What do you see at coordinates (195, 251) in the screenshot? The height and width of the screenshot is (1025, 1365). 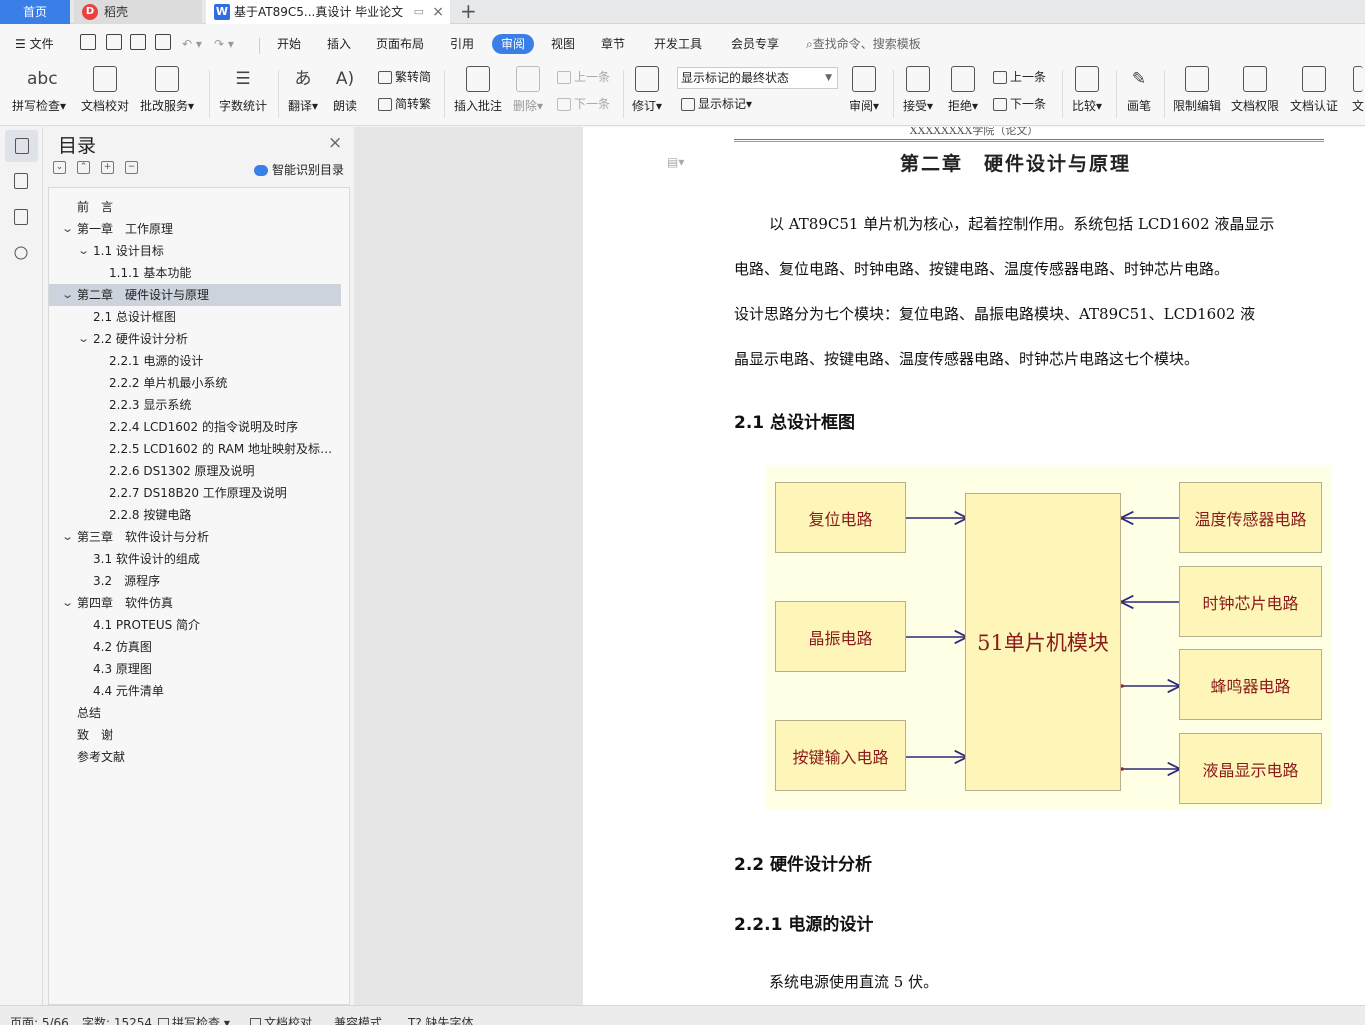 I see `toc-item: ⌄ 1.1 设计目标` at bounding box center [195, 251].